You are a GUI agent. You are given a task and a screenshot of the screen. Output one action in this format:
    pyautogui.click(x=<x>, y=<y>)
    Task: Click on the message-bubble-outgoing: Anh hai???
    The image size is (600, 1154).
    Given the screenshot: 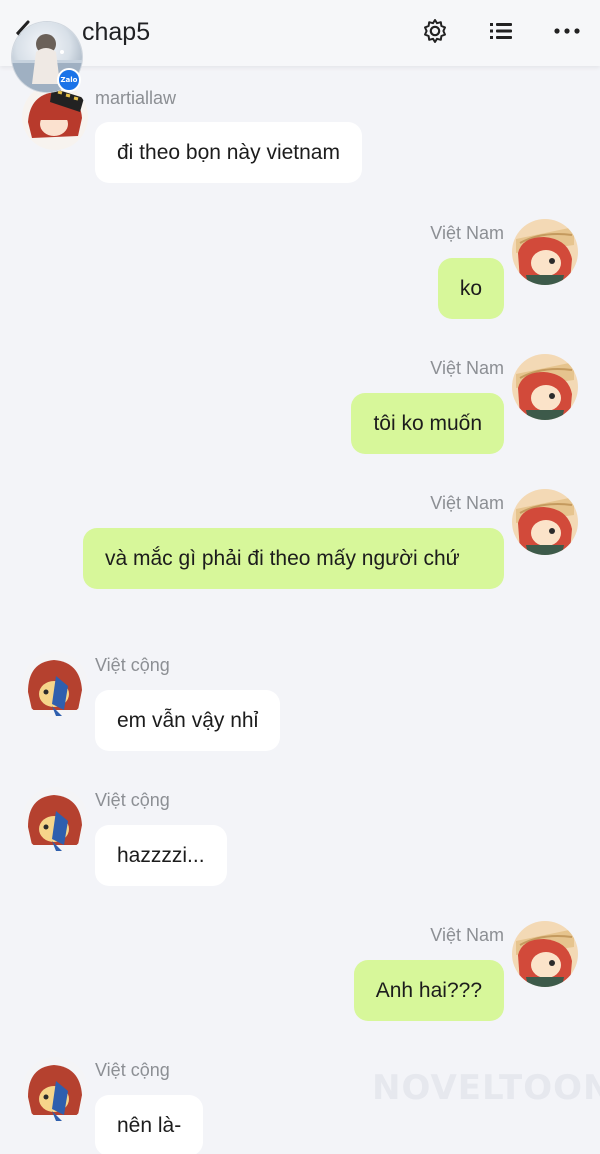 What is the action you would take?
    pyautogui.click(x=428, y=990)
    